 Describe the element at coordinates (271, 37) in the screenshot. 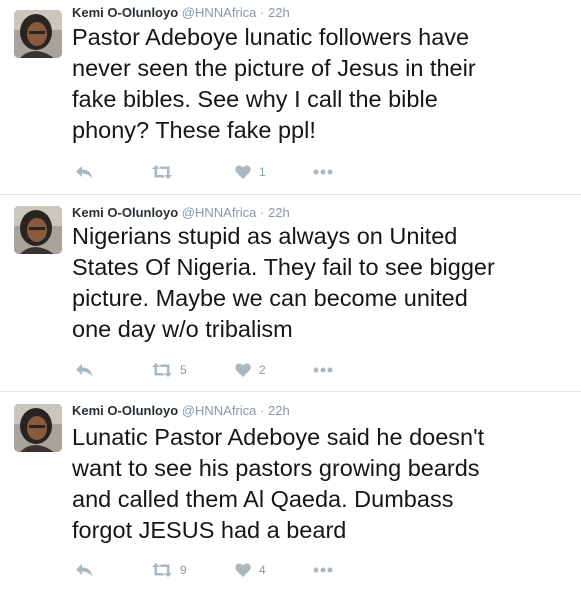

I see `tweet-text-line: Pastor Adeboye lunatic followers have` at that location.